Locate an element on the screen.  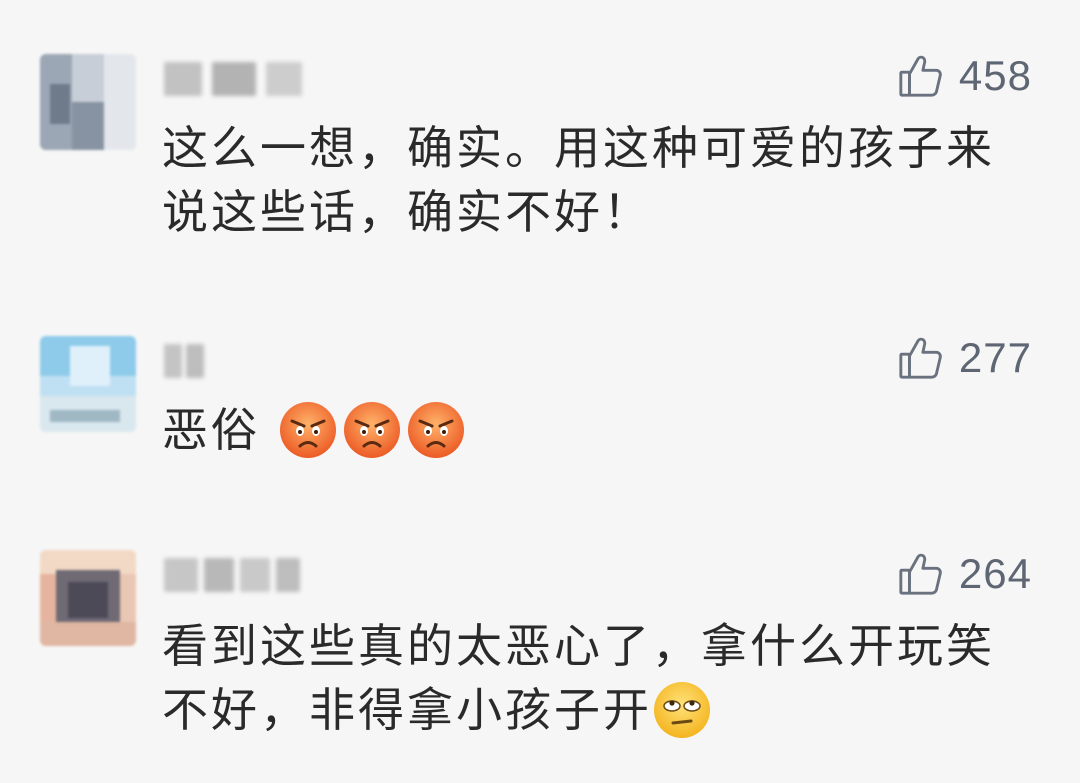
comment-text-row: 看到这些真的太恶心了，拿什么开玩笑不好，非得拿小孩子开 is located at coordinates (592, 678).